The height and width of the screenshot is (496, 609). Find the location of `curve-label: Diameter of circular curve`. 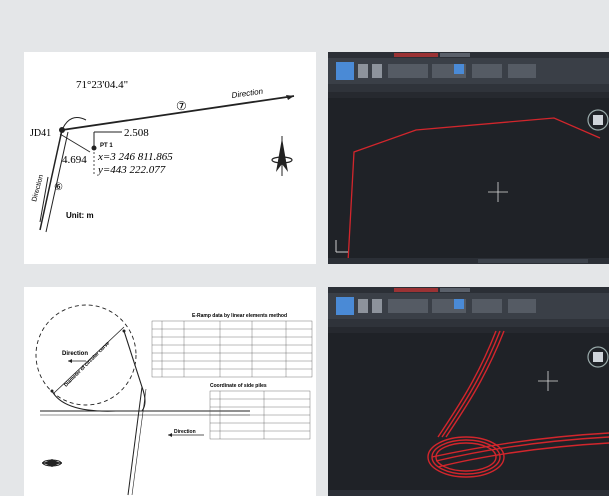

curve-label: Diameter of circular curve is located at coordinates (87, 364).